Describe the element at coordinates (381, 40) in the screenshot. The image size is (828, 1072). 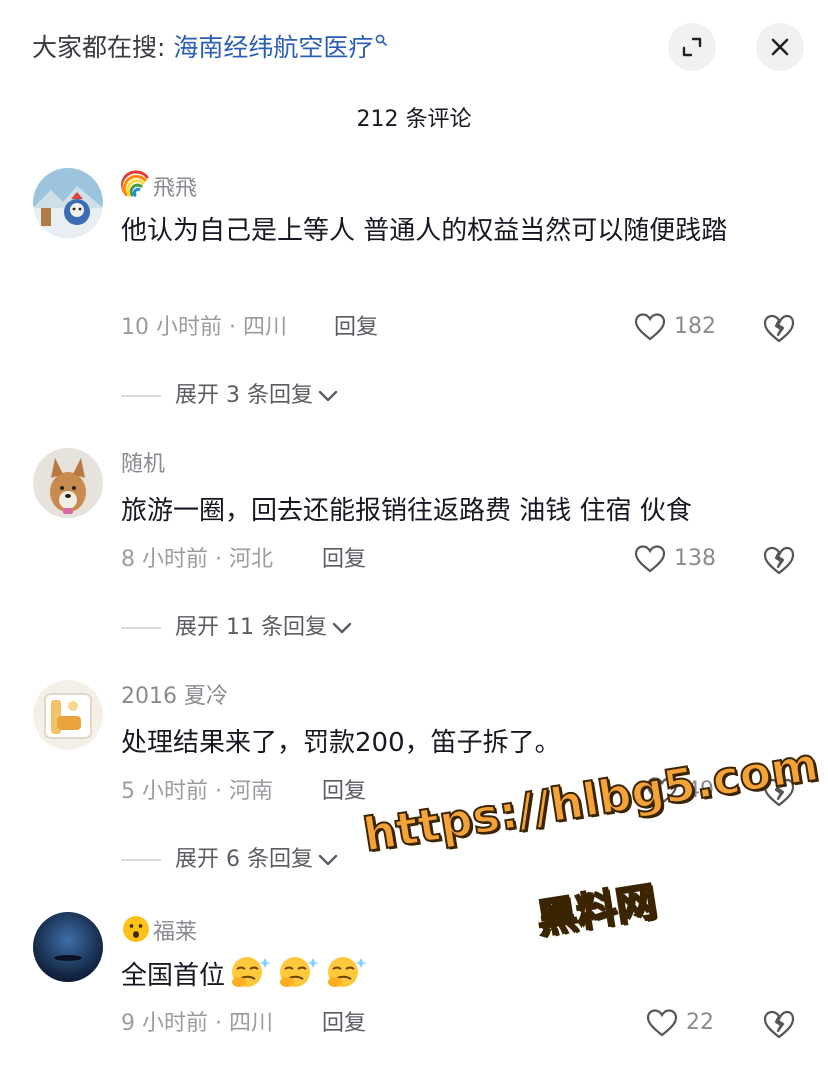
I see `magnifier-icon` at that location.